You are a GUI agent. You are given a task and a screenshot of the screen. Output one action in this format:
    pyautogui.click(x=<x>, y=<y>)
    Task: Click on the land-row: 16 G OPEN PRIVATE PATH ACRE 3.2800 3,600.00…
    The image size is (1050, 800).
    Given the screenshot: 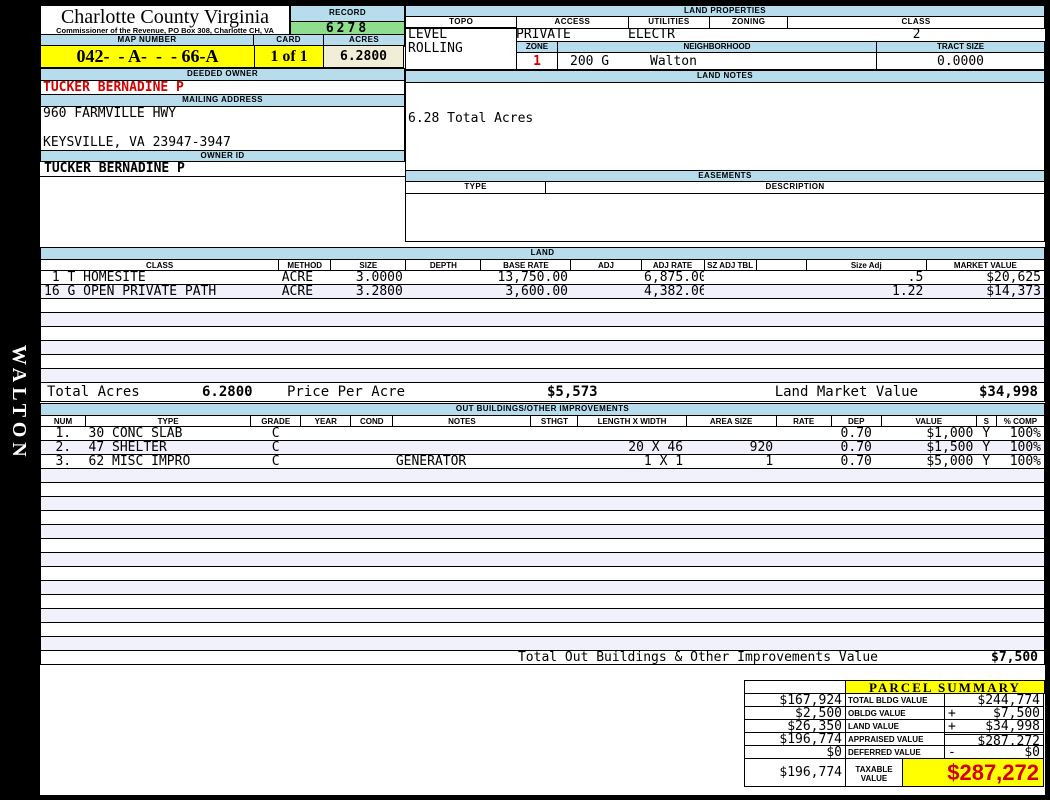 What is the action you would take?
    pyautogui.click(x=542, y=291)
    